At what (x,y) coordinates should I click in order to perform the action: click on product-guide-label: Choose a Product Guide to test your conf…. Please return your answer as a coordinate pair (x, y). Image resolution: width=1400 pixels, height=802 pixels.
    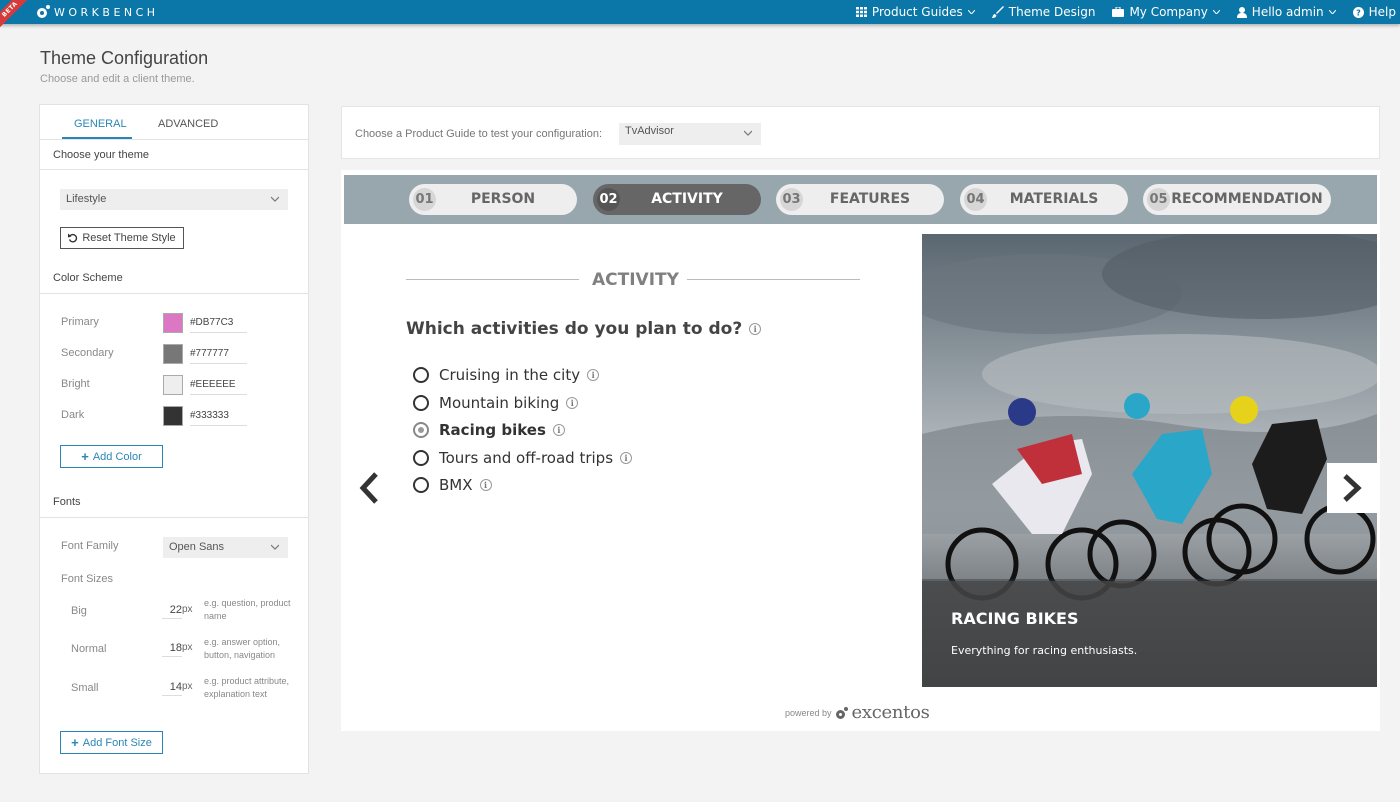
    Looking at the image, I should click on (479, 134).